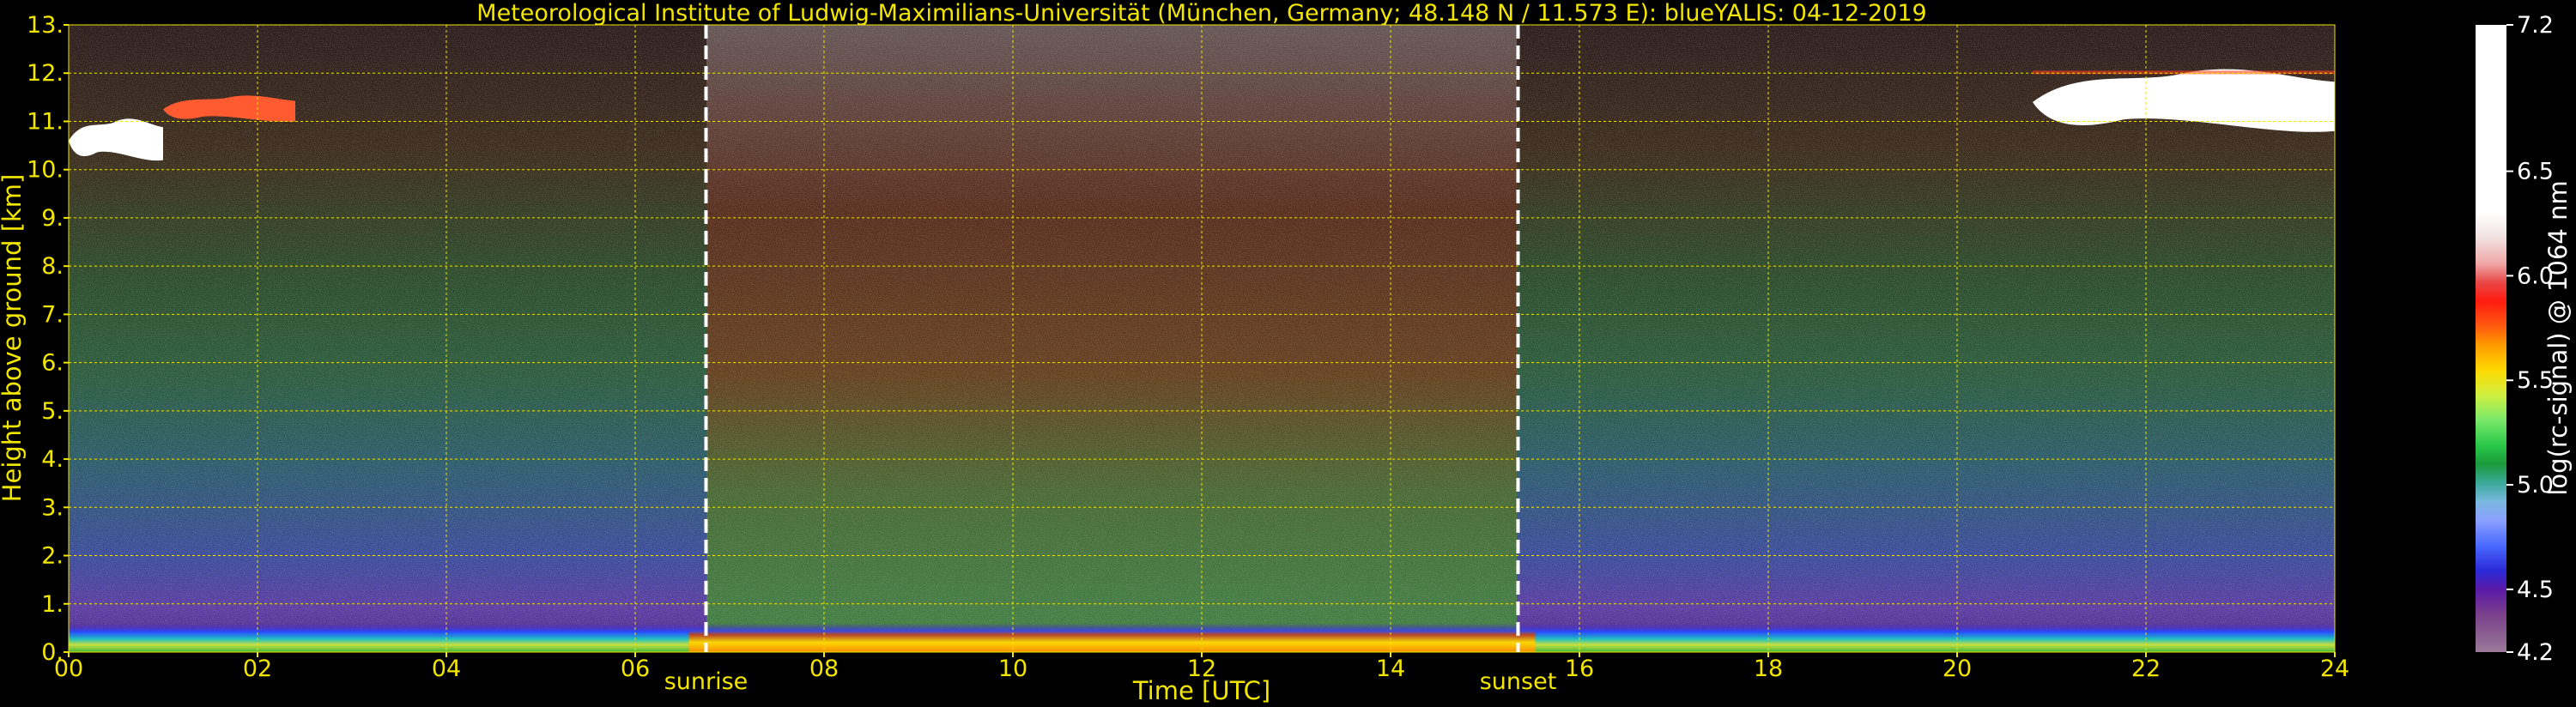 This screenshot has height=707, width=2576. I want to click on y-tick-label: 2., so click(52, 556).